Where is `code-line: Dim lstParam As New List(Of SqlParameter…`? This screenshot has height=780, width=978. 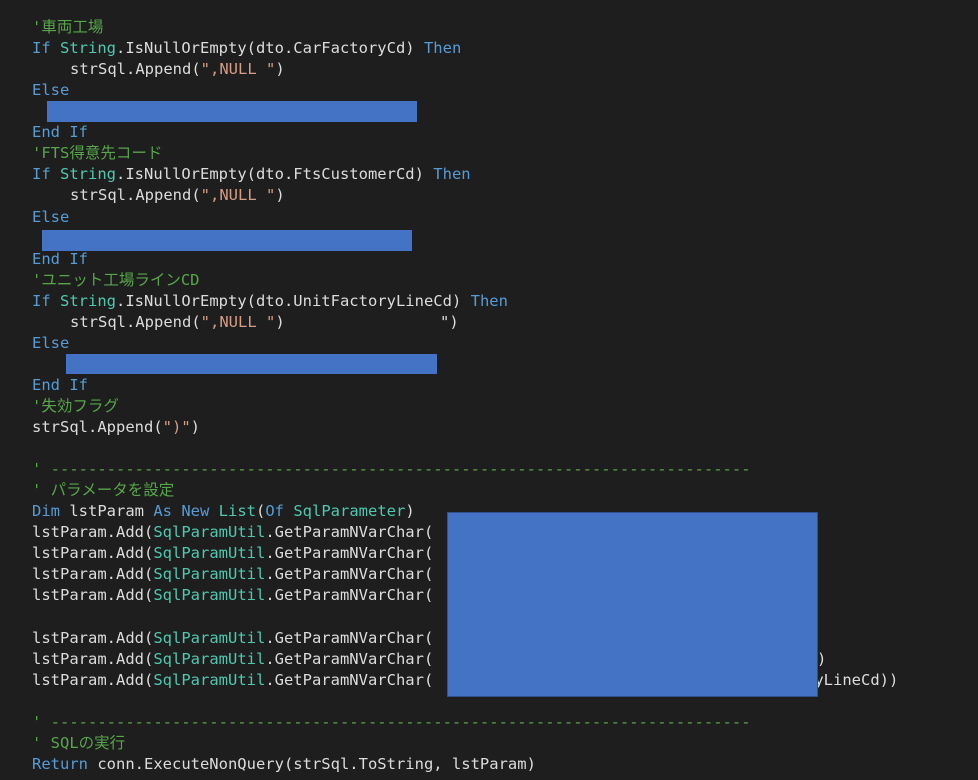
code-line: Dim lstParam As New List(Of SqlParameter… is located at coordinates (223, 511).